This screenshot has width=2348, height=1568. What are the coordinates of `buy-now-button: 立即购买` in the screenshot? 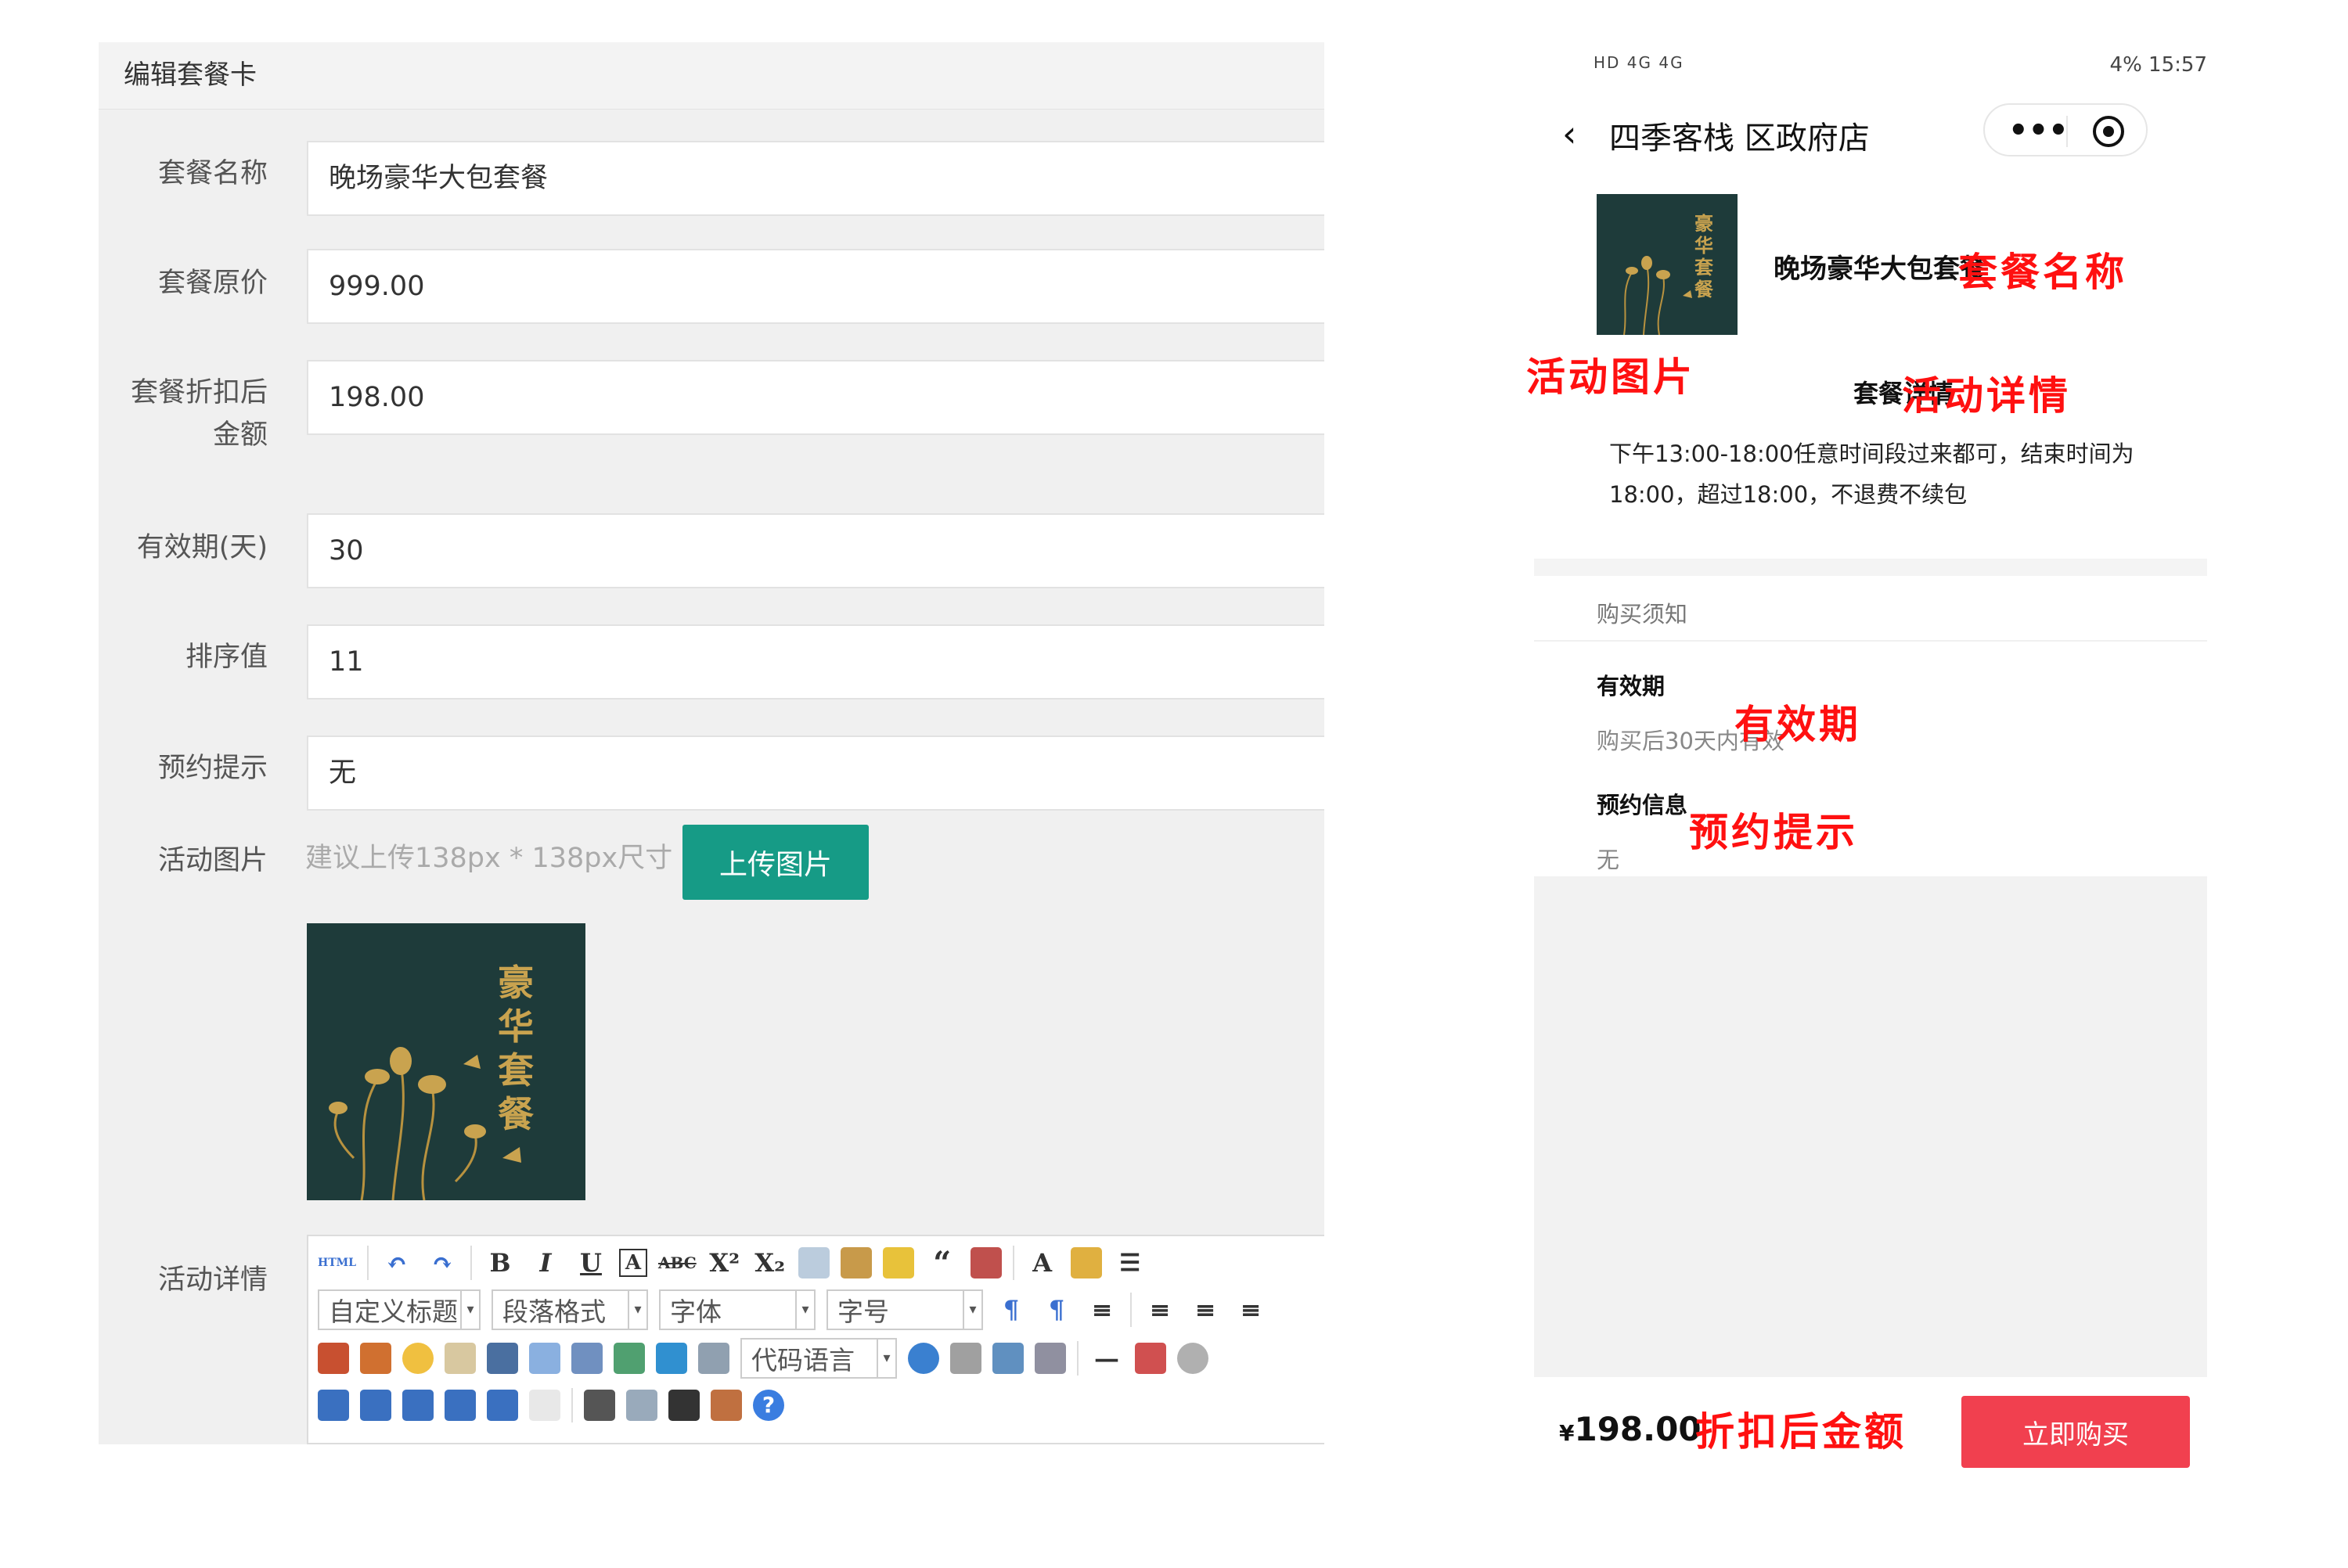 It's located at (2075, 1432).